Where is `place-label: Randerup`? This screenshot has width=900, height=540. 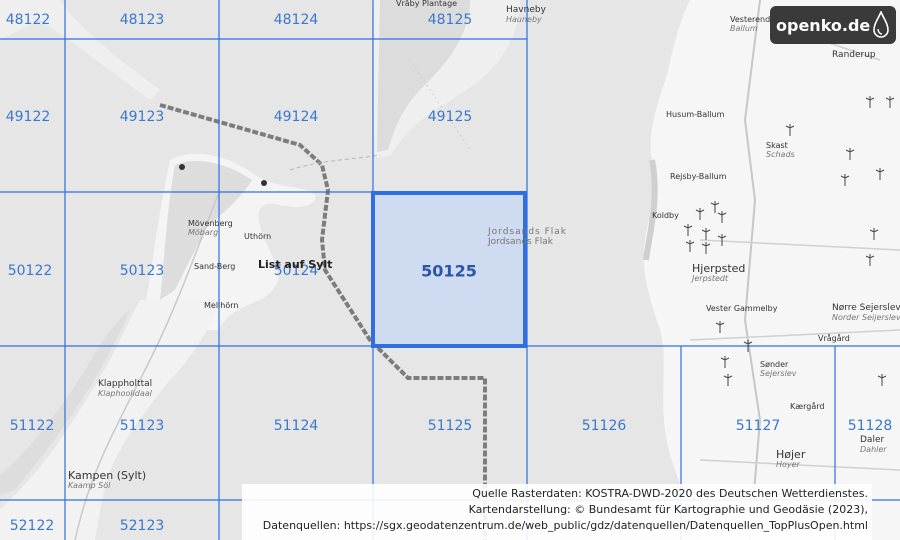 place-label: Randerup is located at coordinates (854, 55).